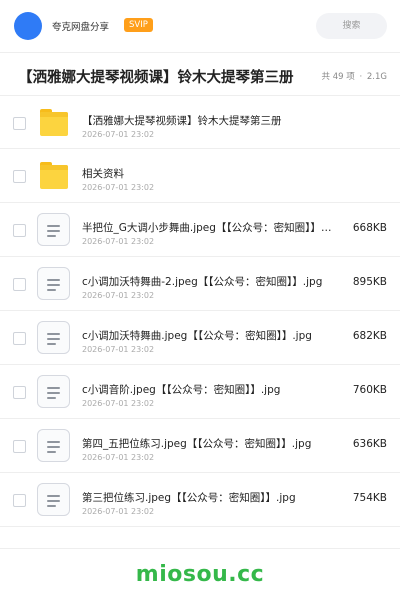  Describe the element at coordinates (200, 574) in the screenshot. I see `watermark: miosou.cc` at that location.